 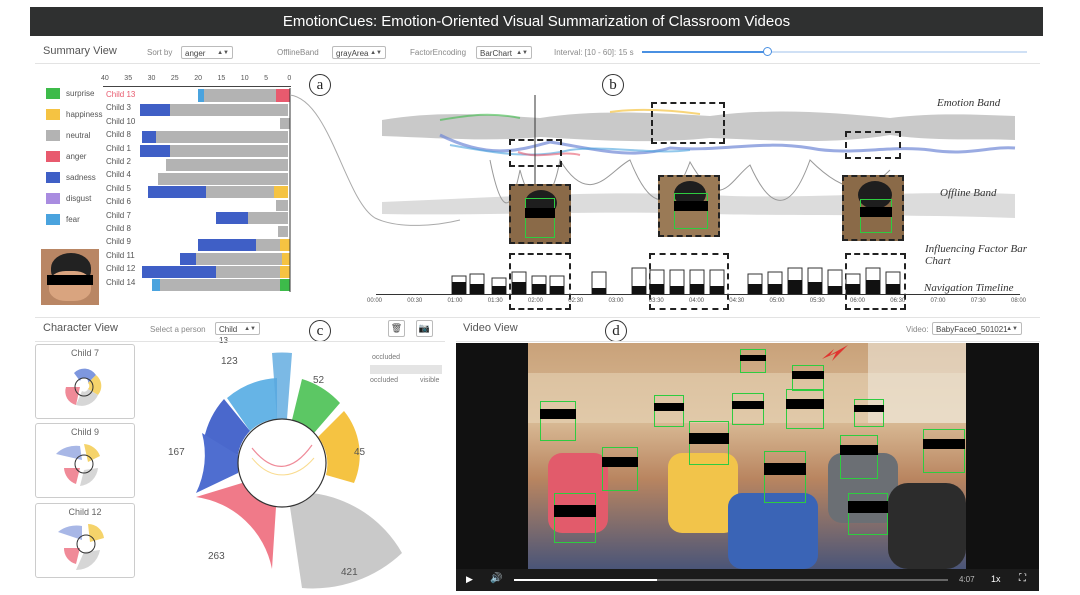 What do you see at coordinates (858, 301) in the screenshot?
I see `timeline-tick-label: 06:00` at bounding box center [858, 301].